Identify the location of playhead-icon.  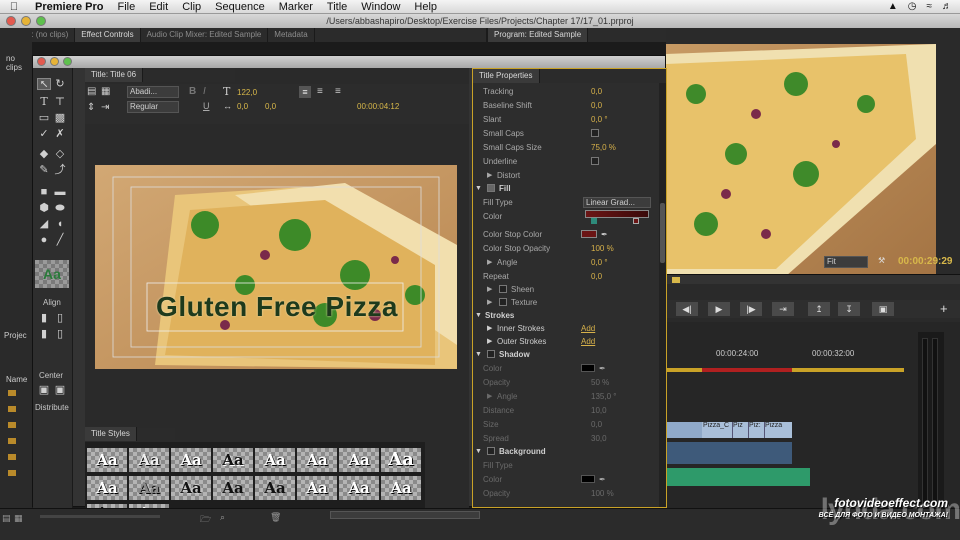
(676, 280).